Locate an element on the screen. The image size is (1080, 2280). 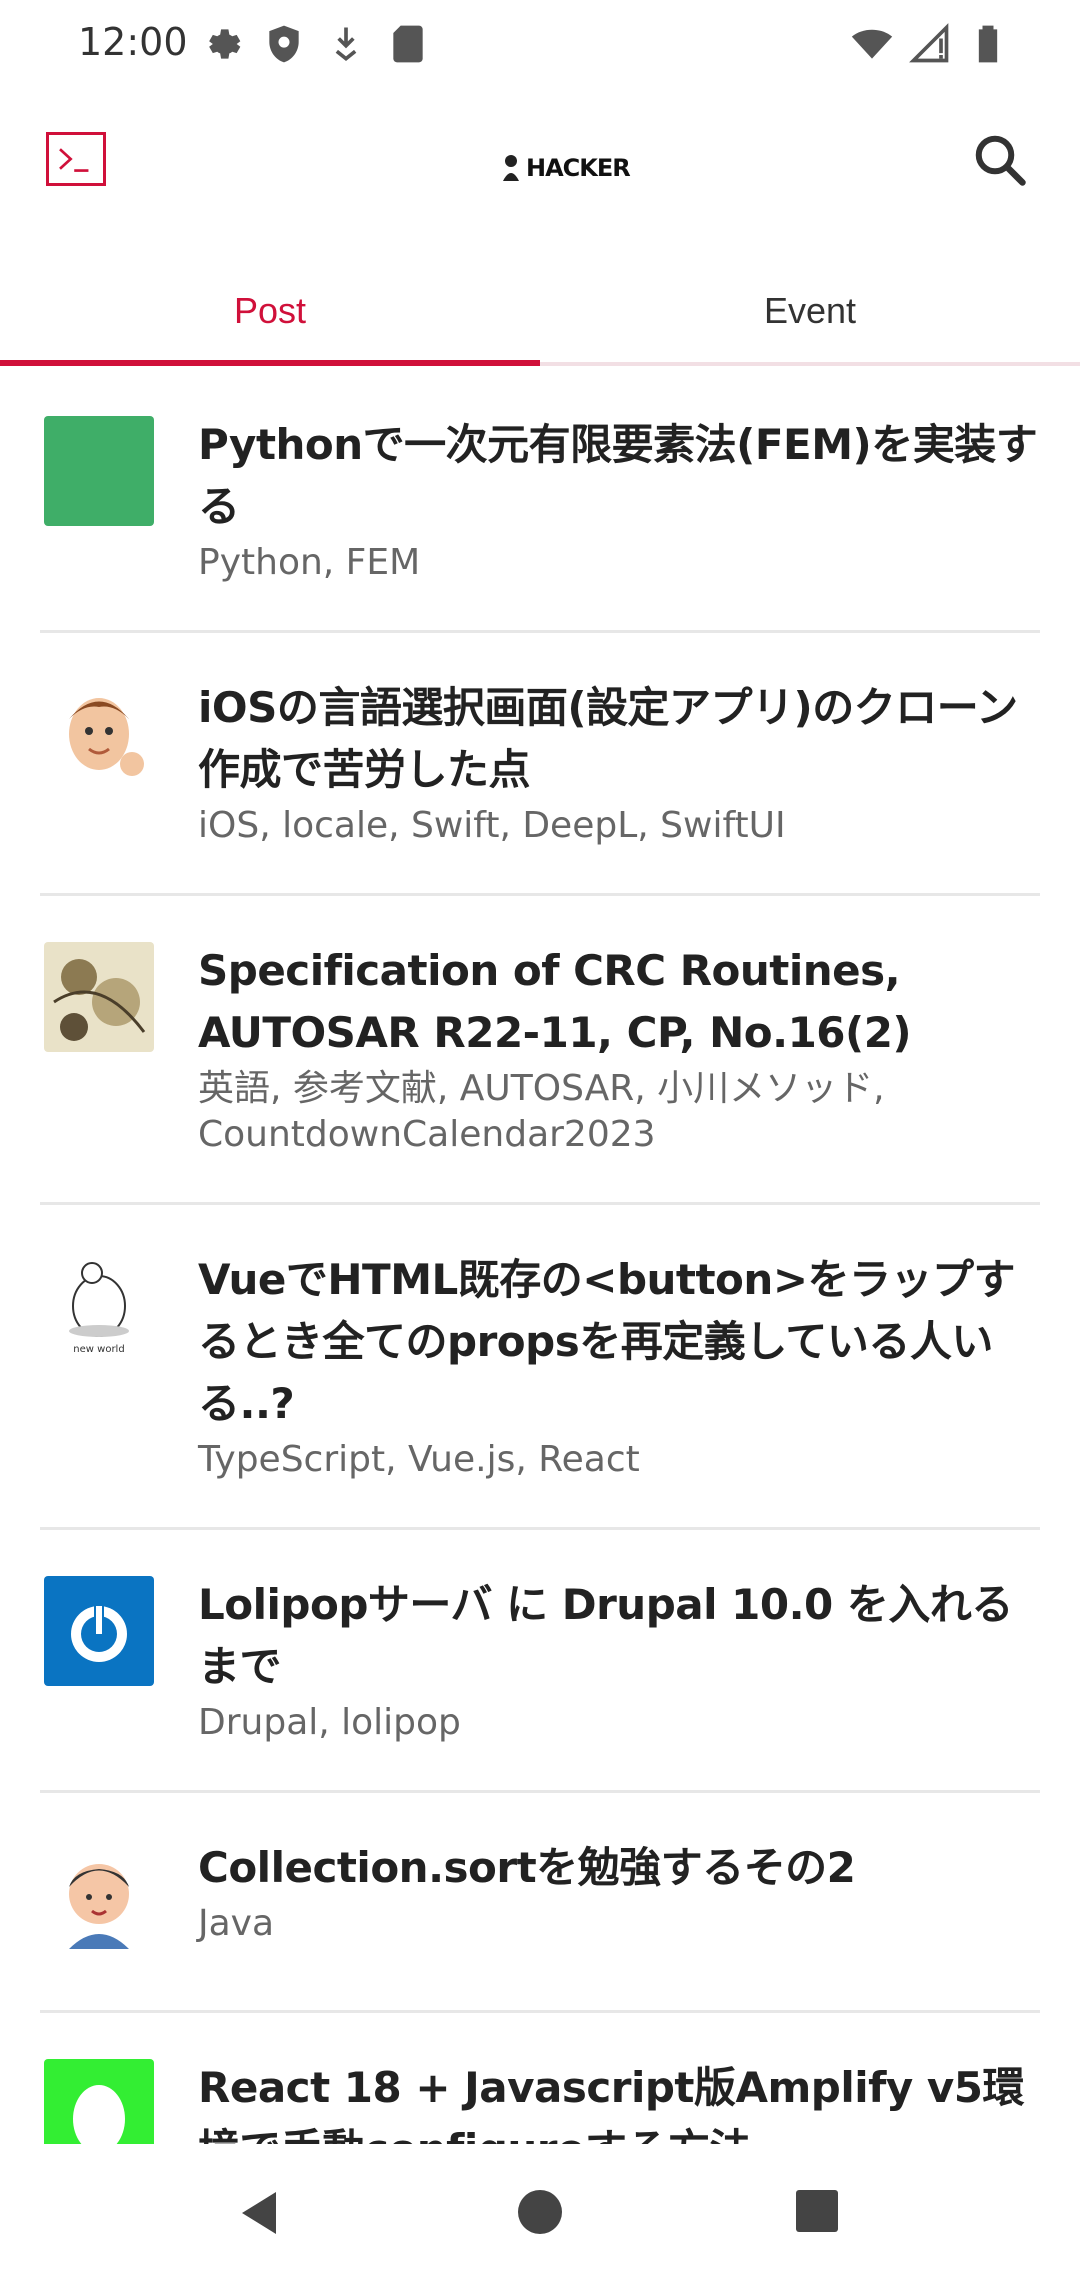
post-tags: iOS, locale, Swift, DeepL, SwiftUI is located at coordinates (492, 825).